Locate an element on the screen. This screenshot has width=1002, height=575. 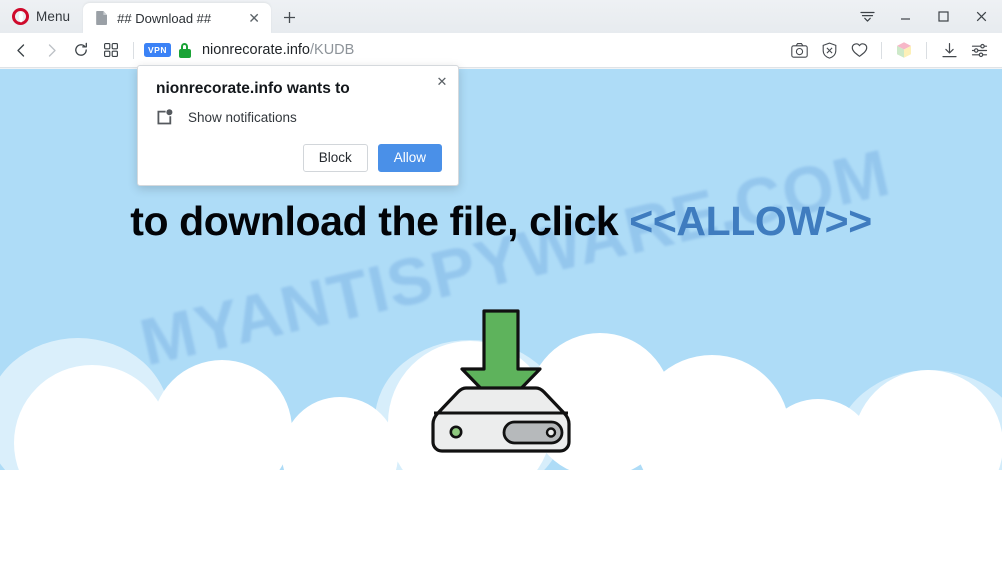
url-path: /KUDB is located at coordinates (332, 50).